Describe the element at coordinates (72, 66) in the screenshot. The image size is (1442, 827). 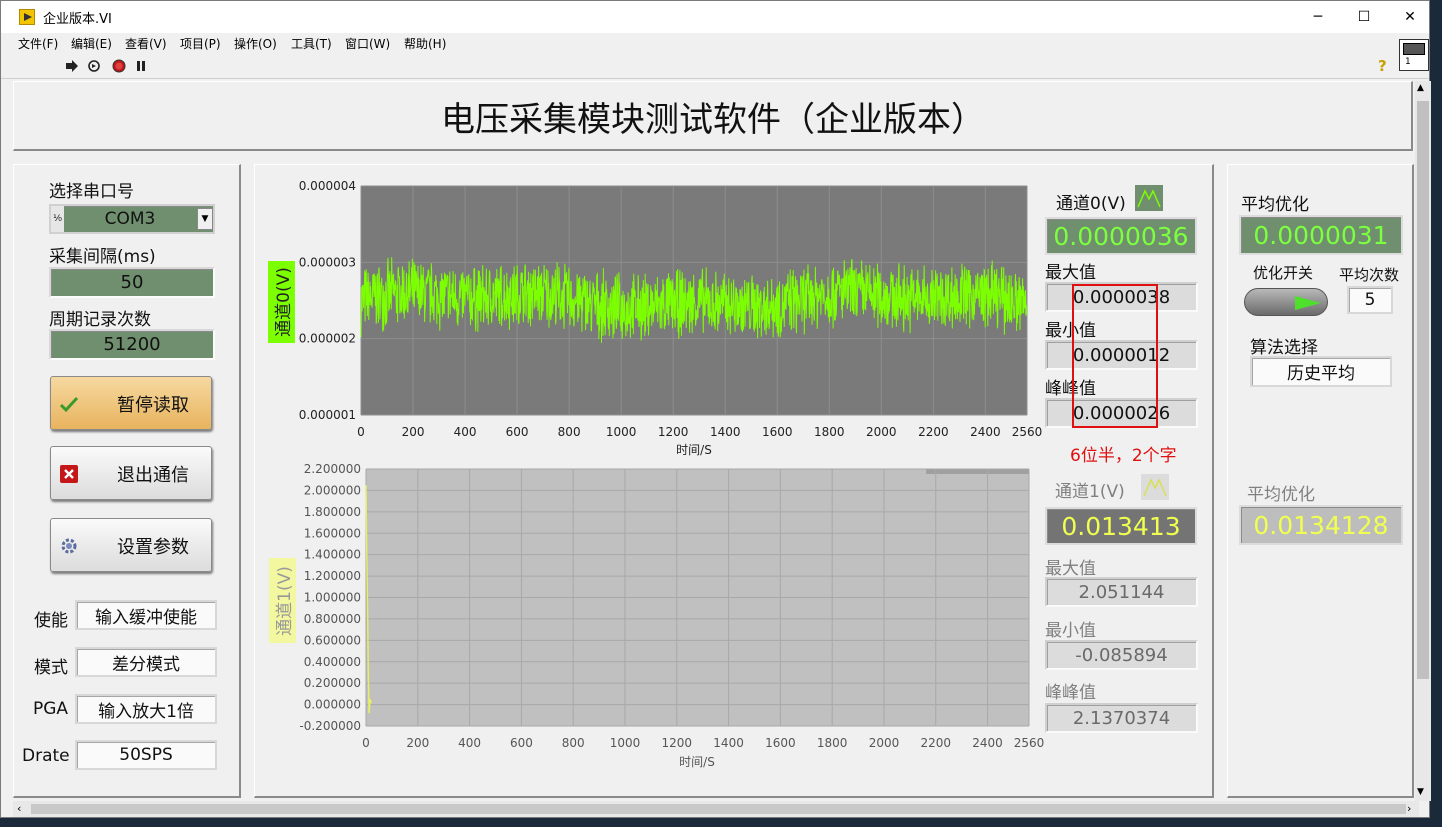
I see `run-arrow-icon` at that location.